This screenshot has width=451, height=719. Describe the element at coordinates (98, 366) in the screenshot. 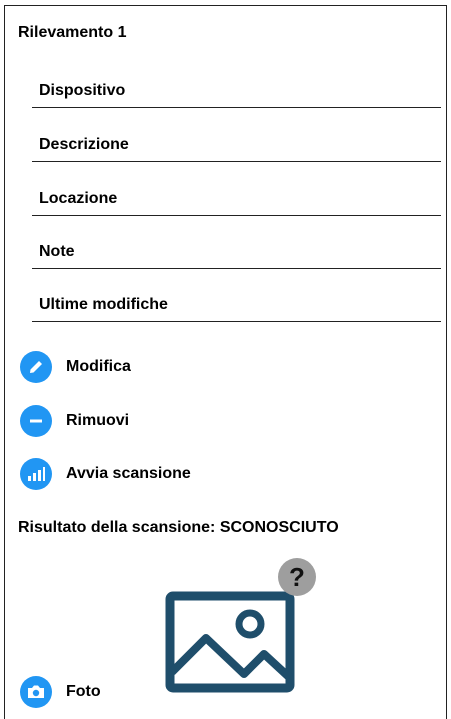

I see `edit-label: Modifica` at that location.